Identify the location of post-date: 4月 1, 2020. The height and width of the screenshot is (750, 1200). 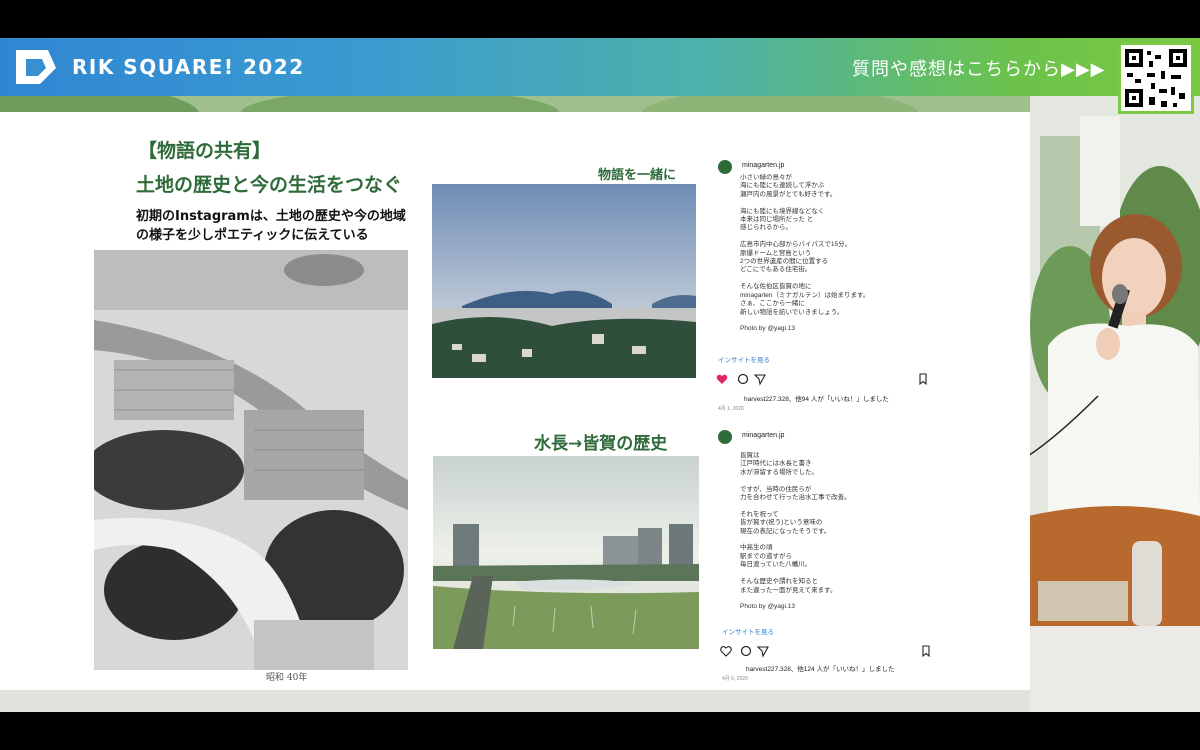
(731, 409).